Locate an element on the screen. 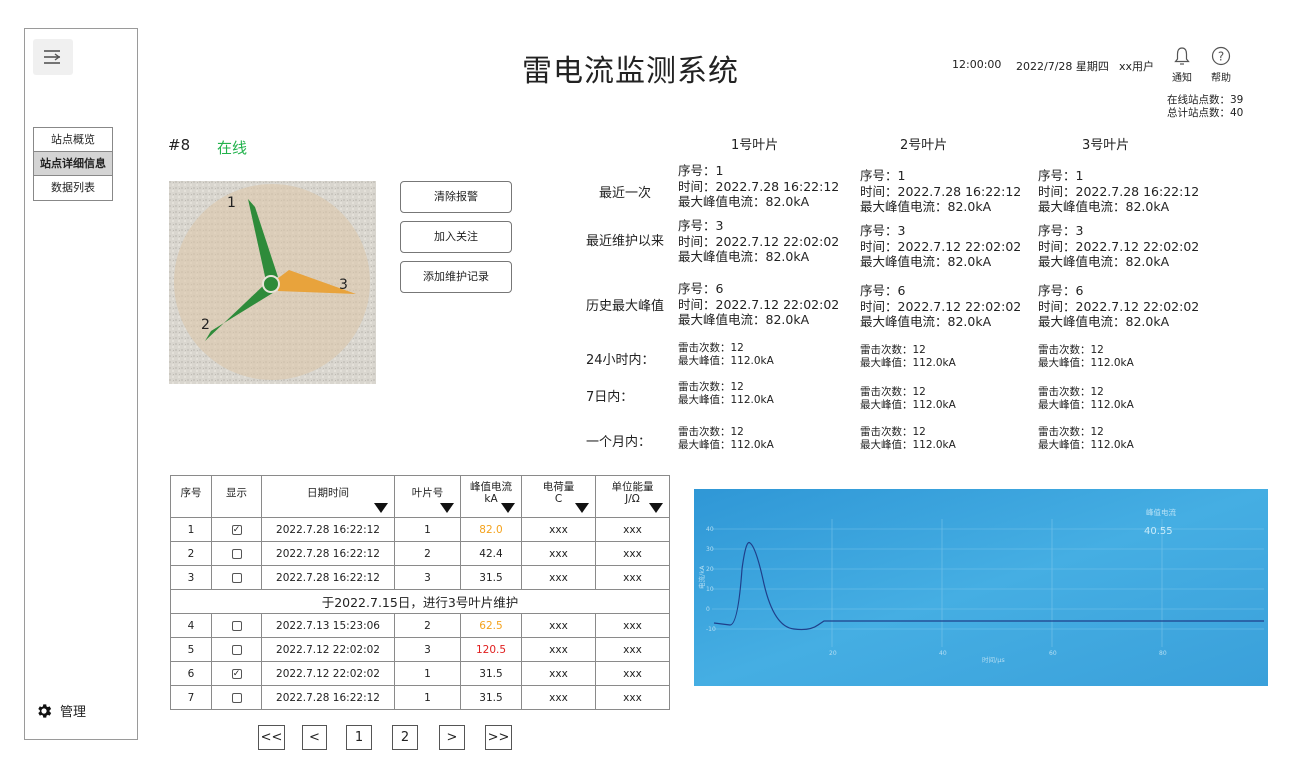  clear-alarm-button: 清除报警 is located at coordinates (456, 197).